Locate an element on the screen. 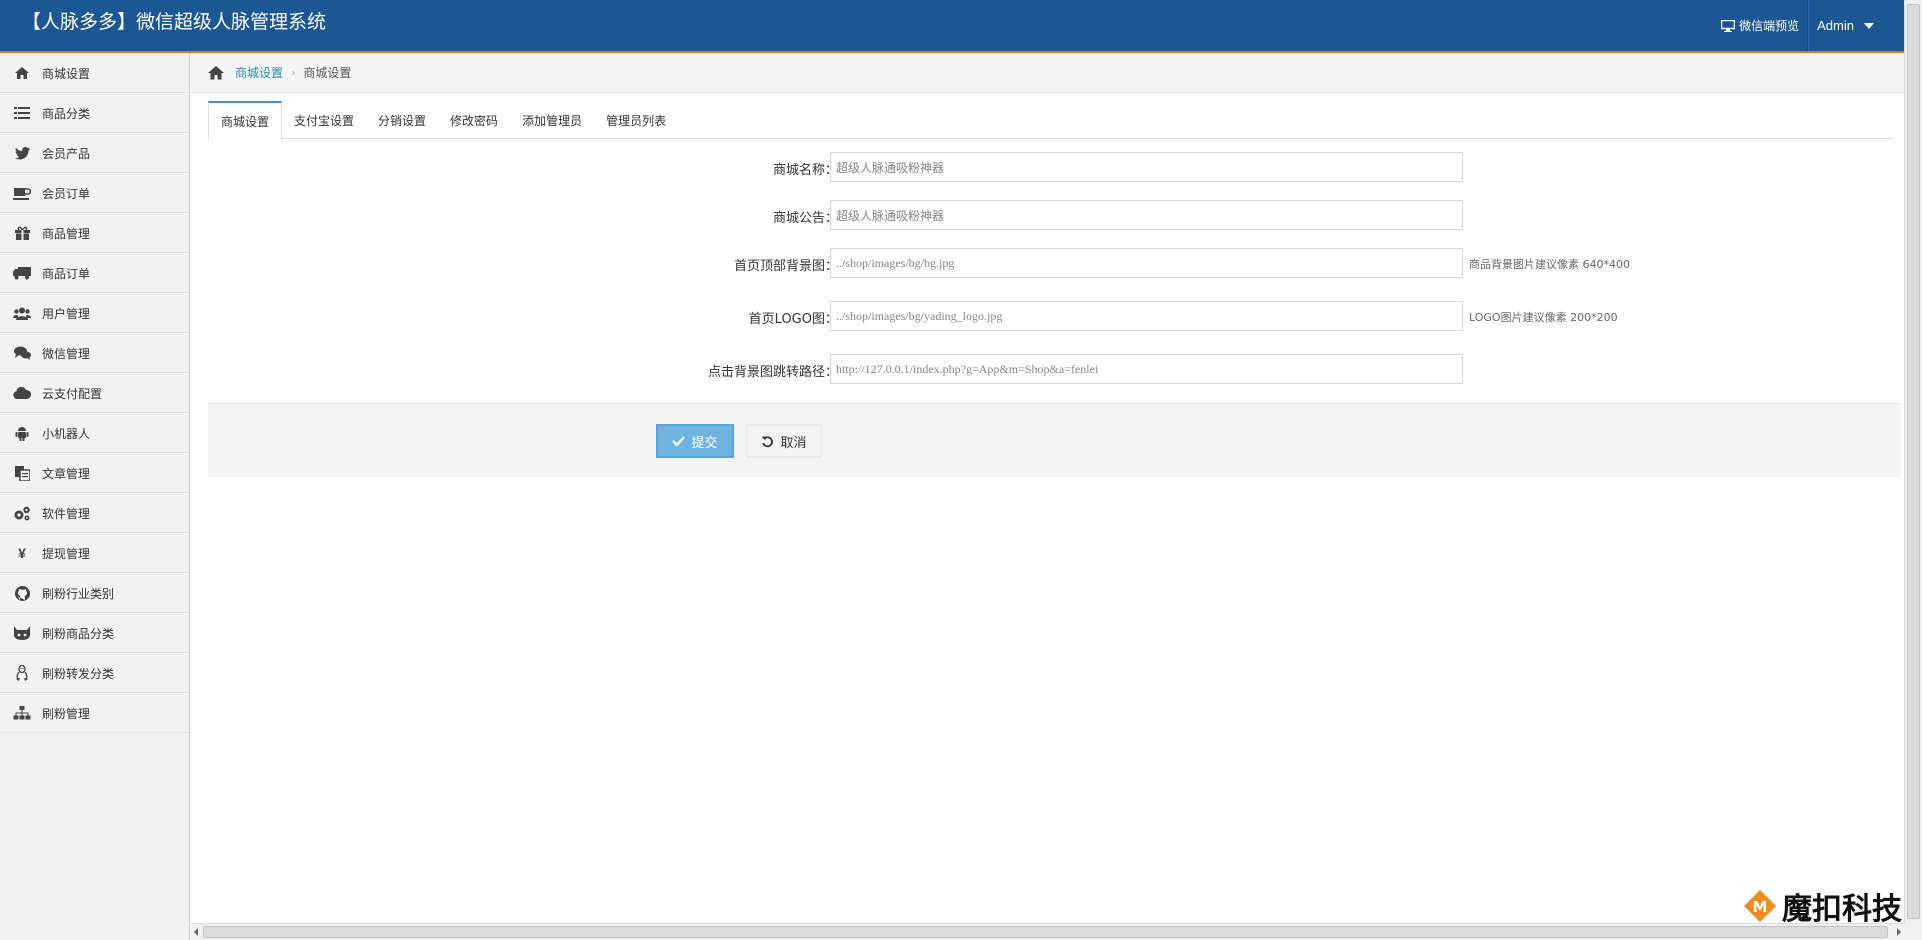 The image size is (1922, 940). sidebar-item-categories: 商品分类 is located at coordinates (94, 113).